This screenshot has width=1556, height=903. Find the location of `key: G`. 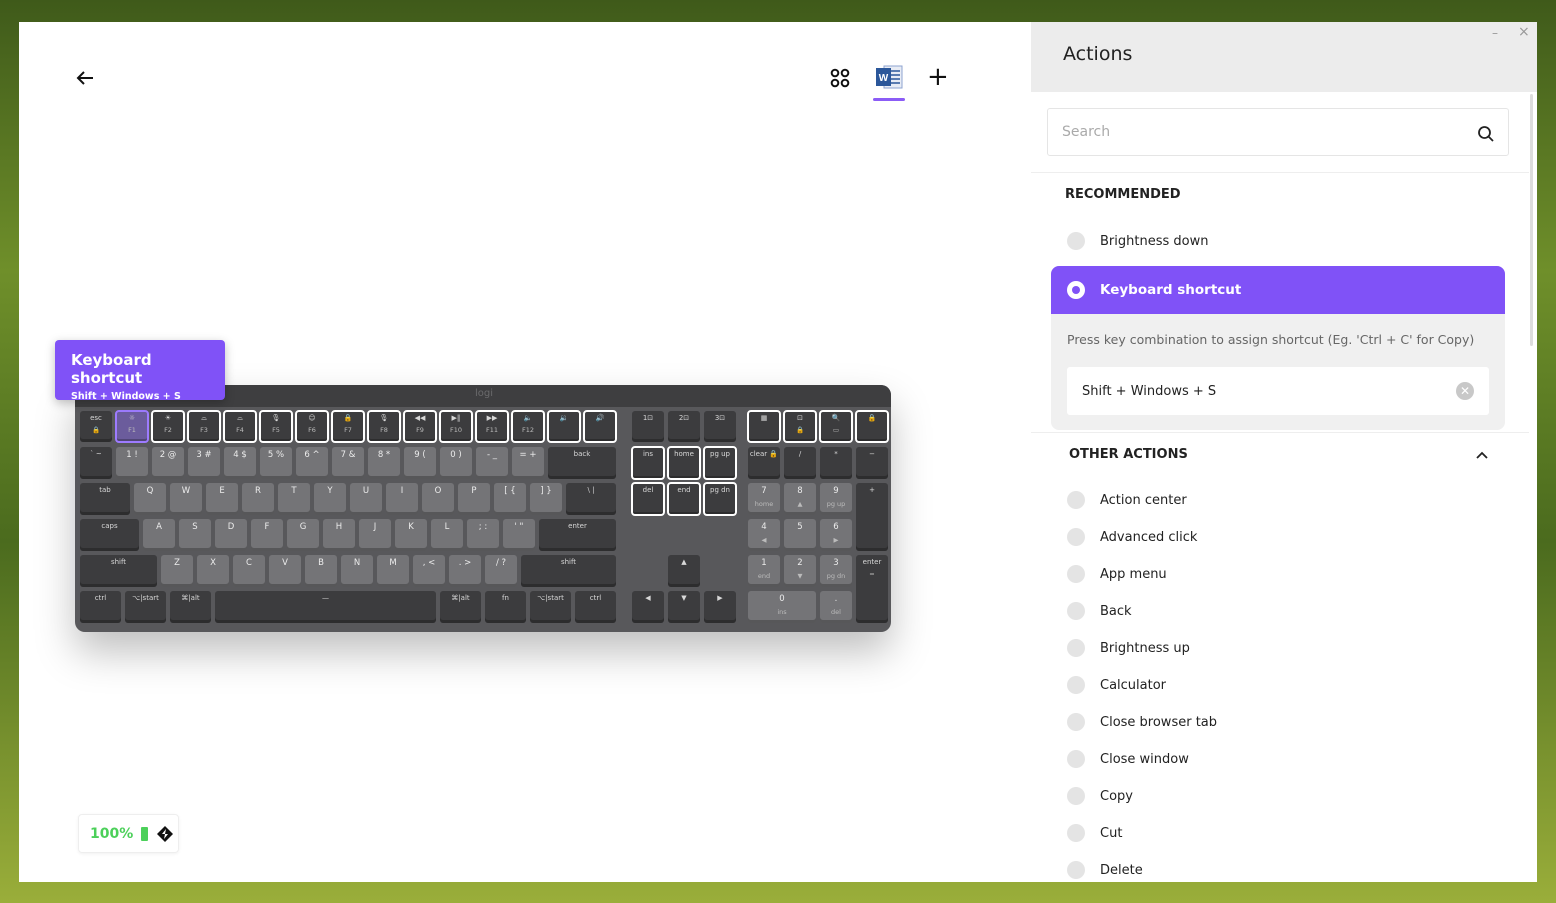

key: G is located at coordinates (303, 535).